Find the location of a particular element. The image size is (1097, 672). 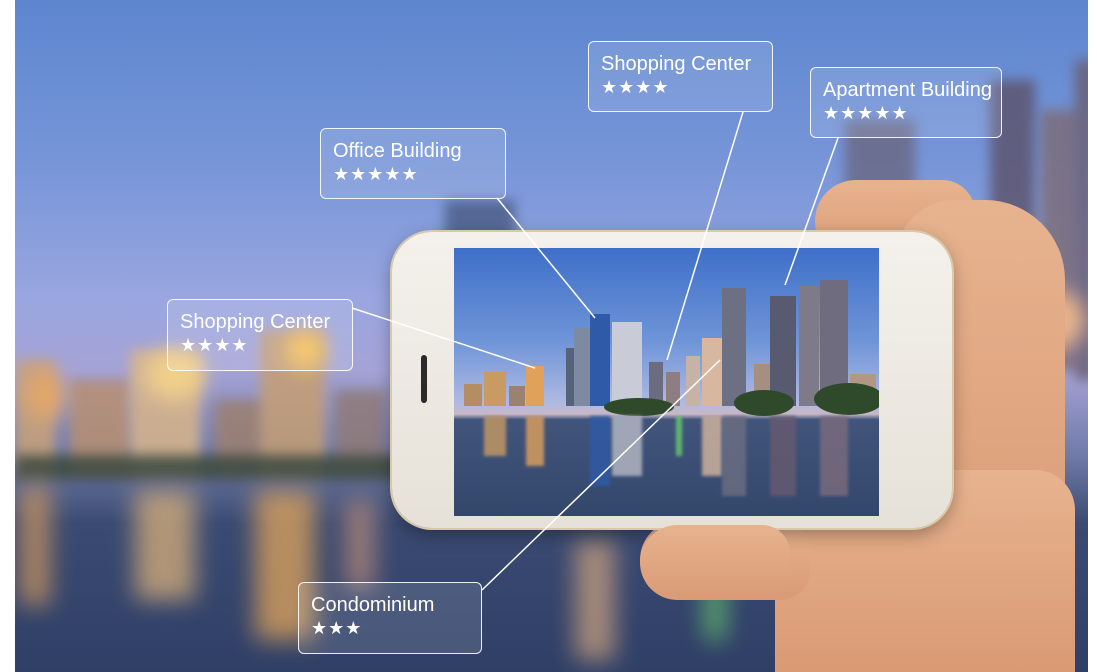

ar-label-office-building: Office Building ★★★★★ is located at coordinates (413, 163).